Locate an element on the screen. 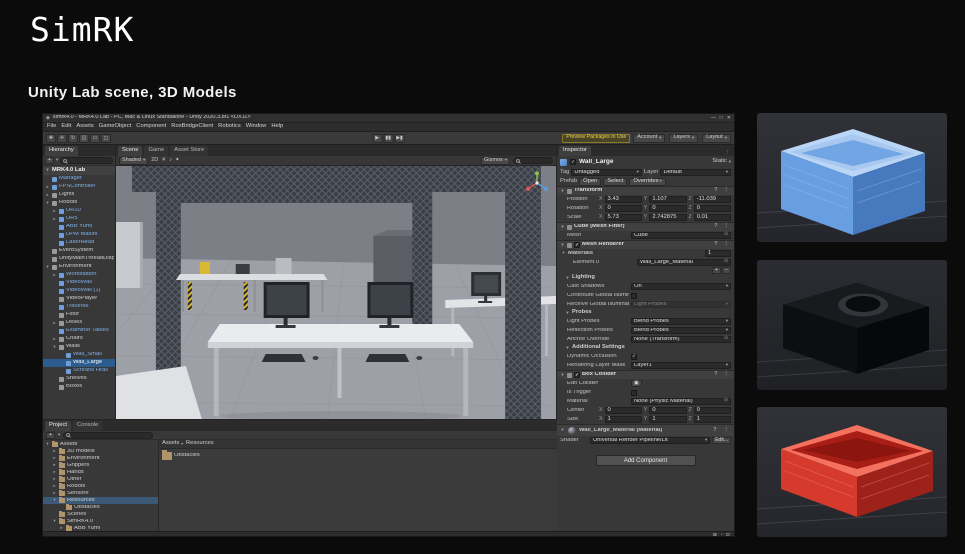 This screenshot has width=965, height=554. inspector-box-collider-center-y-field: 0 is located at coordinates (668, 410).